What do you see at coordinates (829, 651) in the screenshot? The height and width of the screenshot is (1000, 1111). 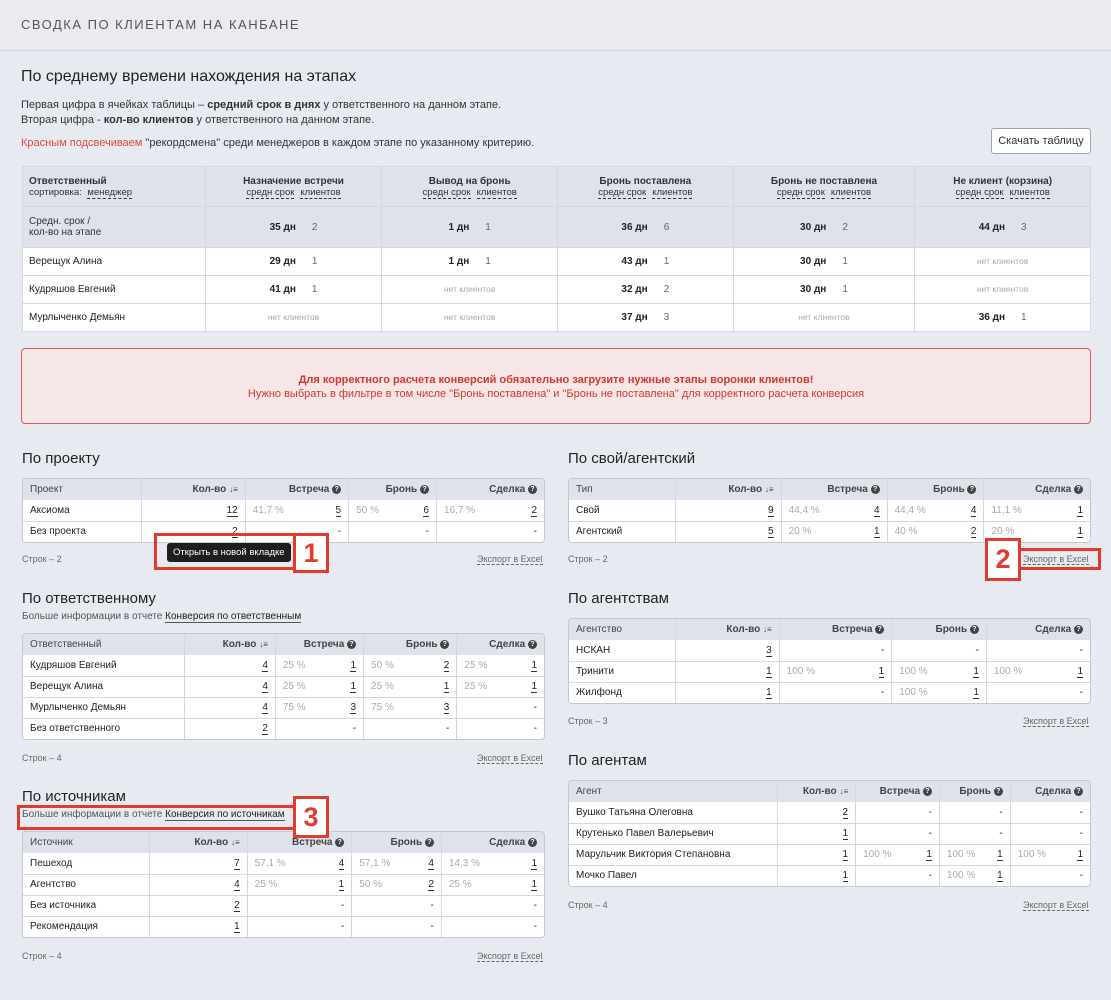 I see `table-row: НСКАН 3- - -` at bounding box center [829, 651].